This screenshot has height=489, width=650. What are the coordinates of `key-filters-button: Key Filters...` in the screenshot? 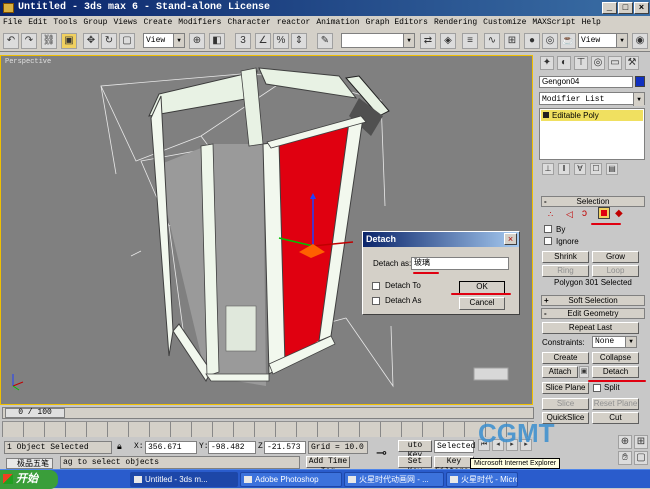 It's located at (458, 466).